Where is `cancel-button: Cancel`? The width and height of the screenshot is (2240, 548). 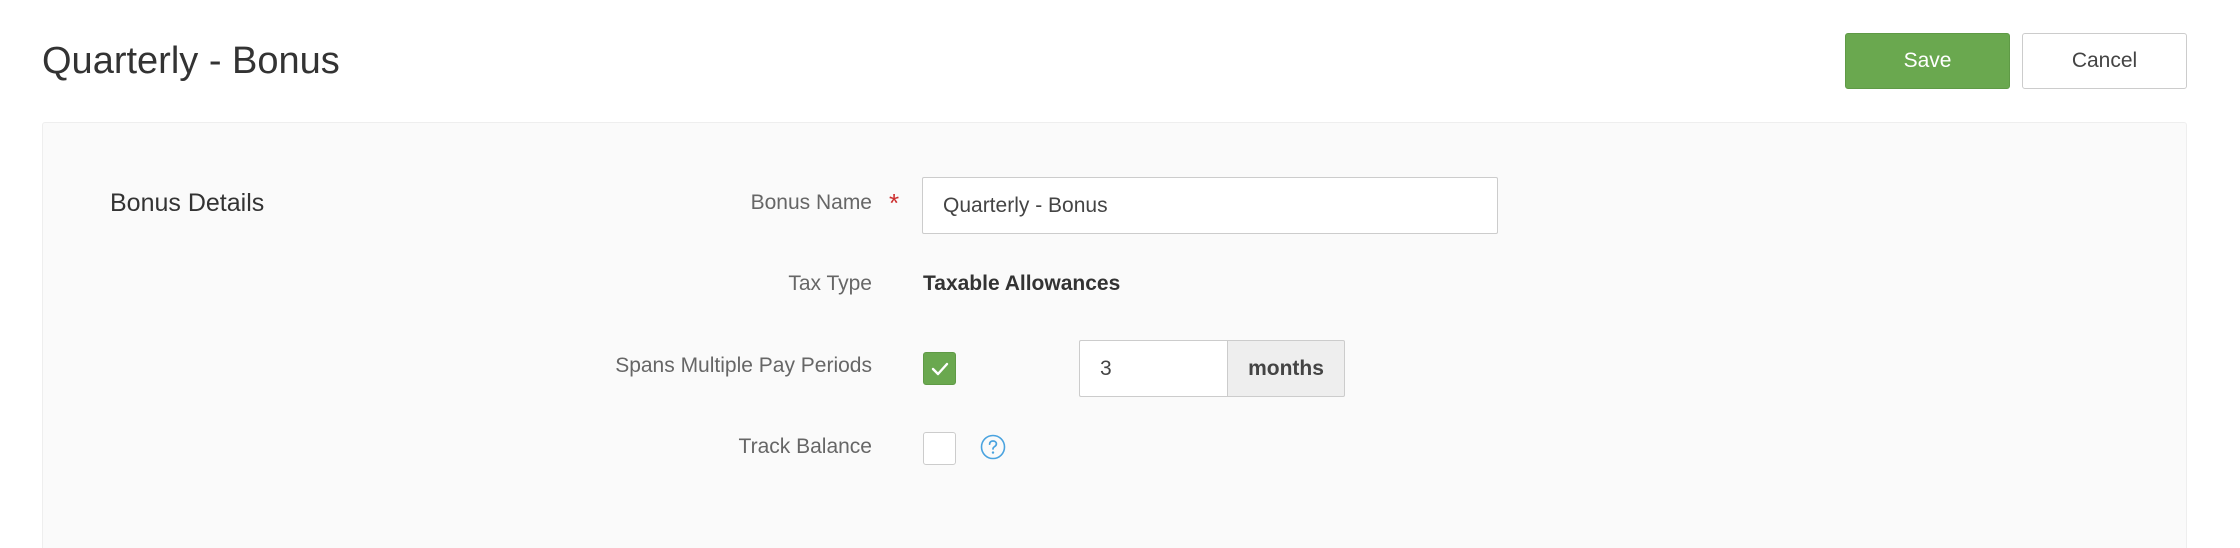
cancel-button: Cancel is located at coordinates (2104, 61).